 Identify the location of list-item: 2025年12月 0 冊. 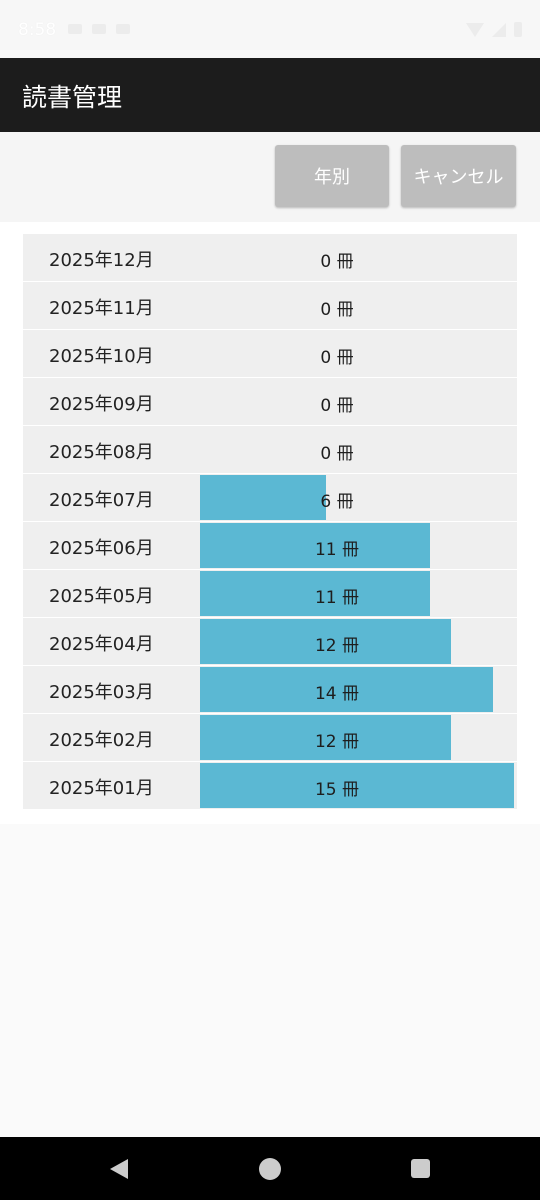
(270, 257).